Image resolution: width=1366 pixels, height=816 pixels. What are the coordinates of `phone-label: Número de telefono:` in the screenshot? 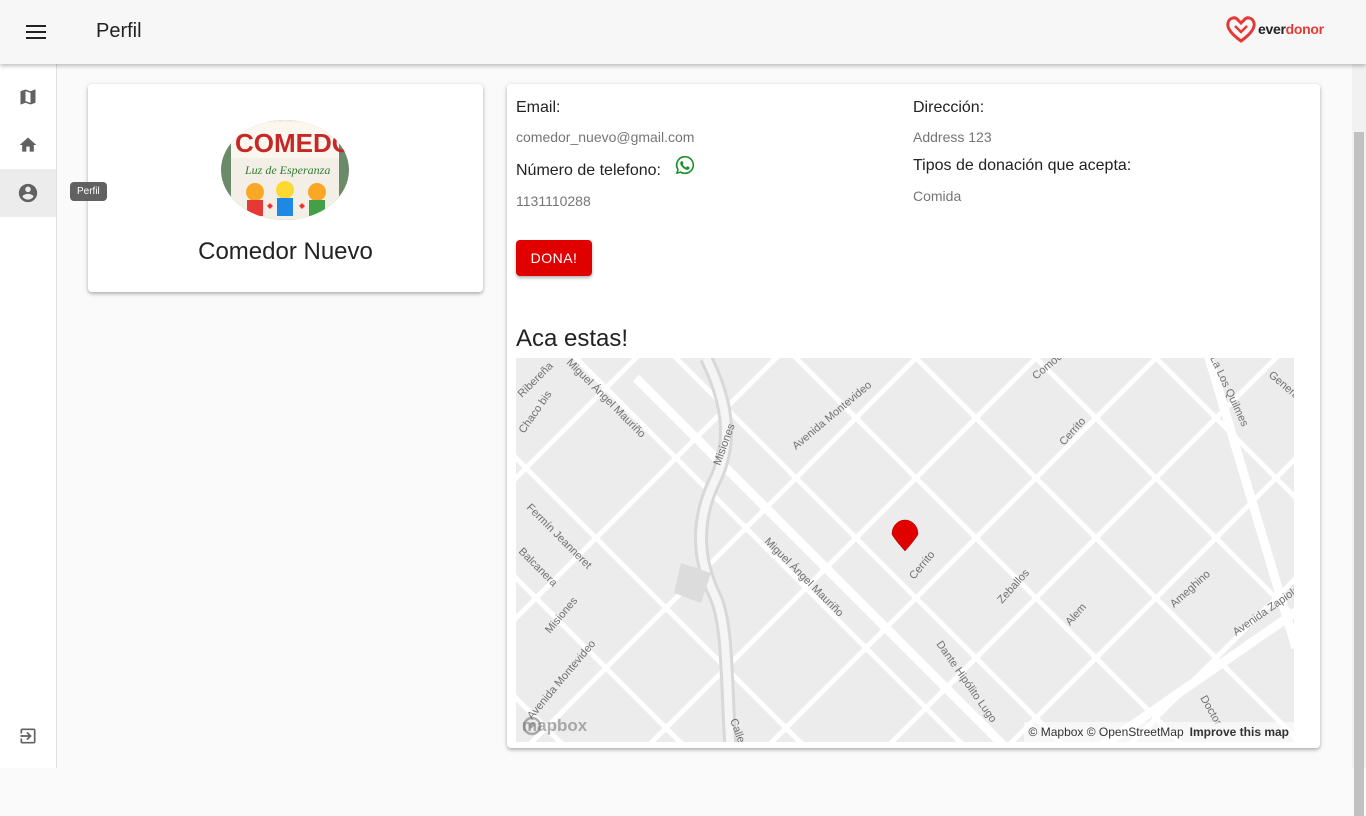 It's located at (588, 170).